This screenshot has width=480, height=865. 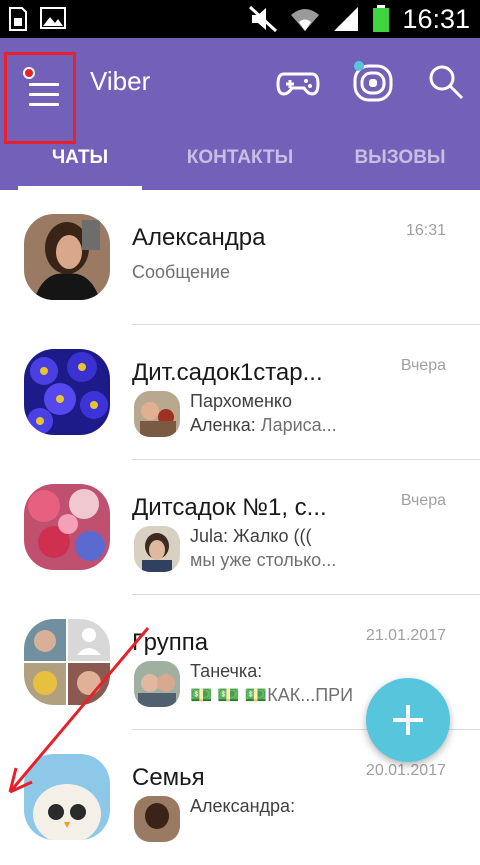 I want to click on tab-bar: ЧАТЫ КОНТАКТЫ ВЫЗОВЫ, so click(x=240, y=164).